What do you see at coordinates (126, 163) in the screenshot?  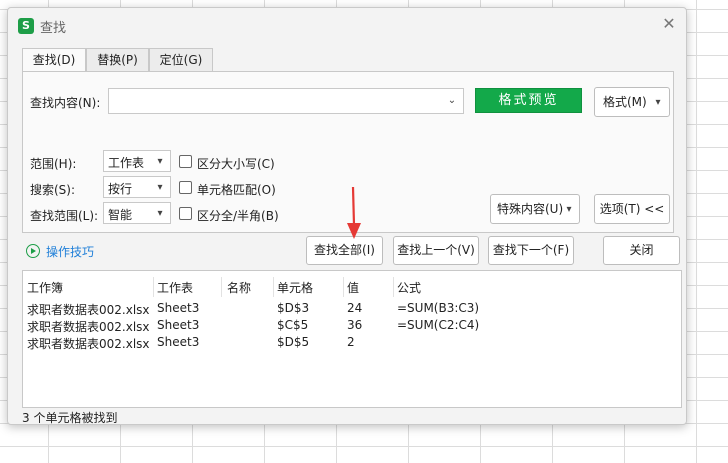 I see `scope-value: 工作表` at bounding box center [126, 163].